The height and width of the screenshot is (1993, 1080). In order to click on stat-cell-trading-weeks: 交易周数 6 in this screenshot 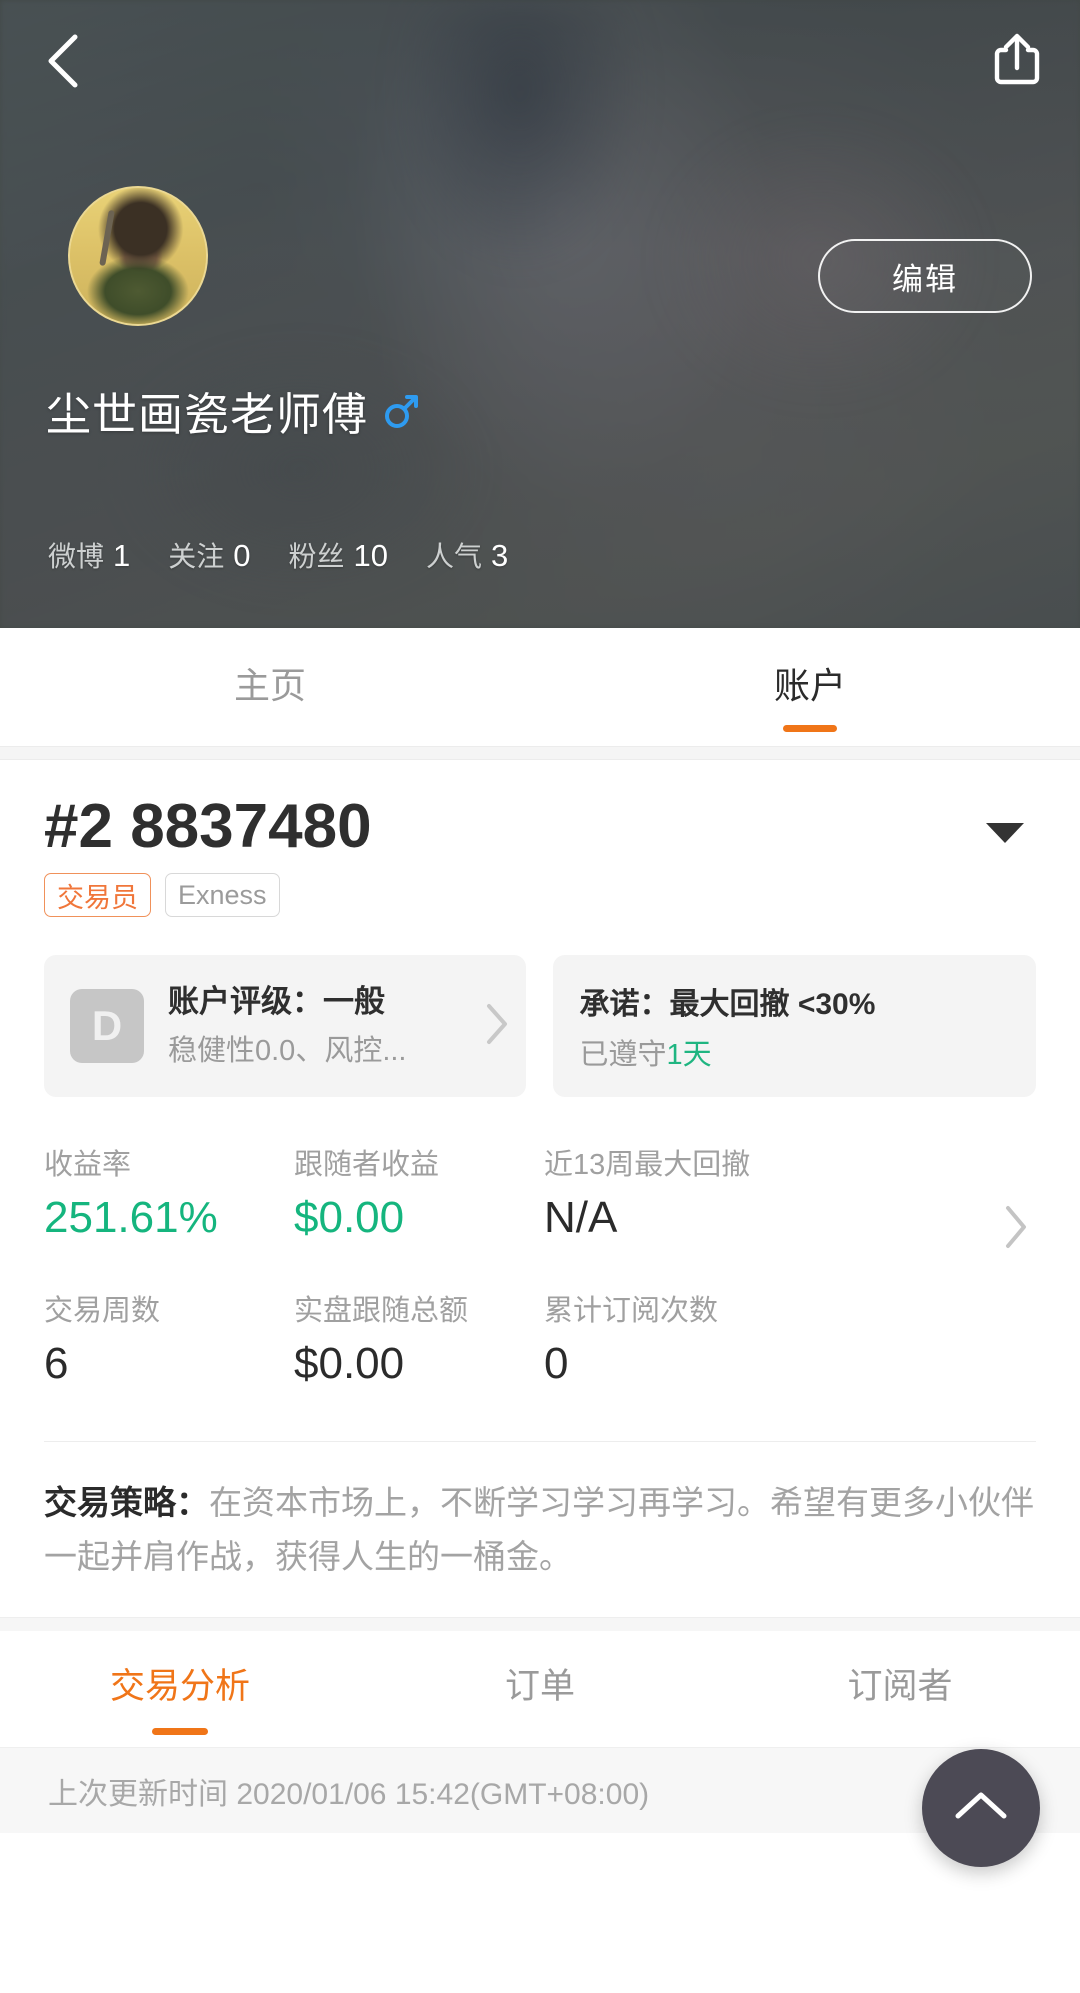, I will do `click(169, 1338)`.